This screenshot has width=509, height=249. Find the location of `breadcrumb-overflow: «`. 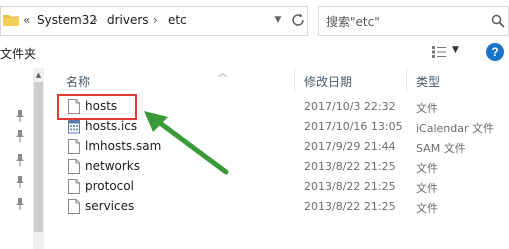

breadcrumb-overflow: « is located at coordinates (26, 20).